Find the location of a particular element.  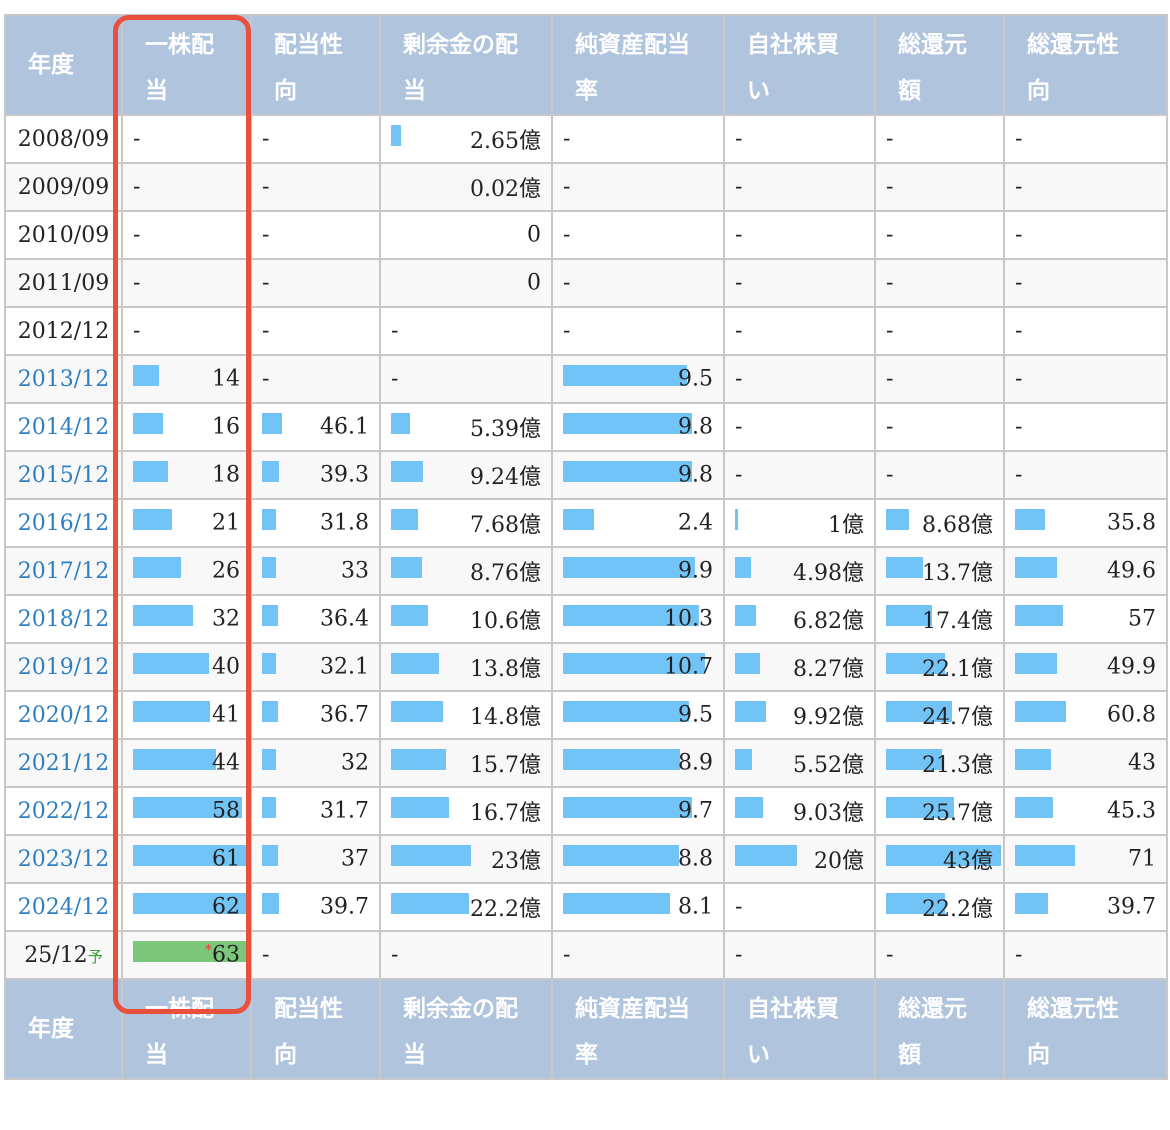

table-row: 2014/12 16 46.1 5.39億 9.8- - - is located at coordinates (586, 427).